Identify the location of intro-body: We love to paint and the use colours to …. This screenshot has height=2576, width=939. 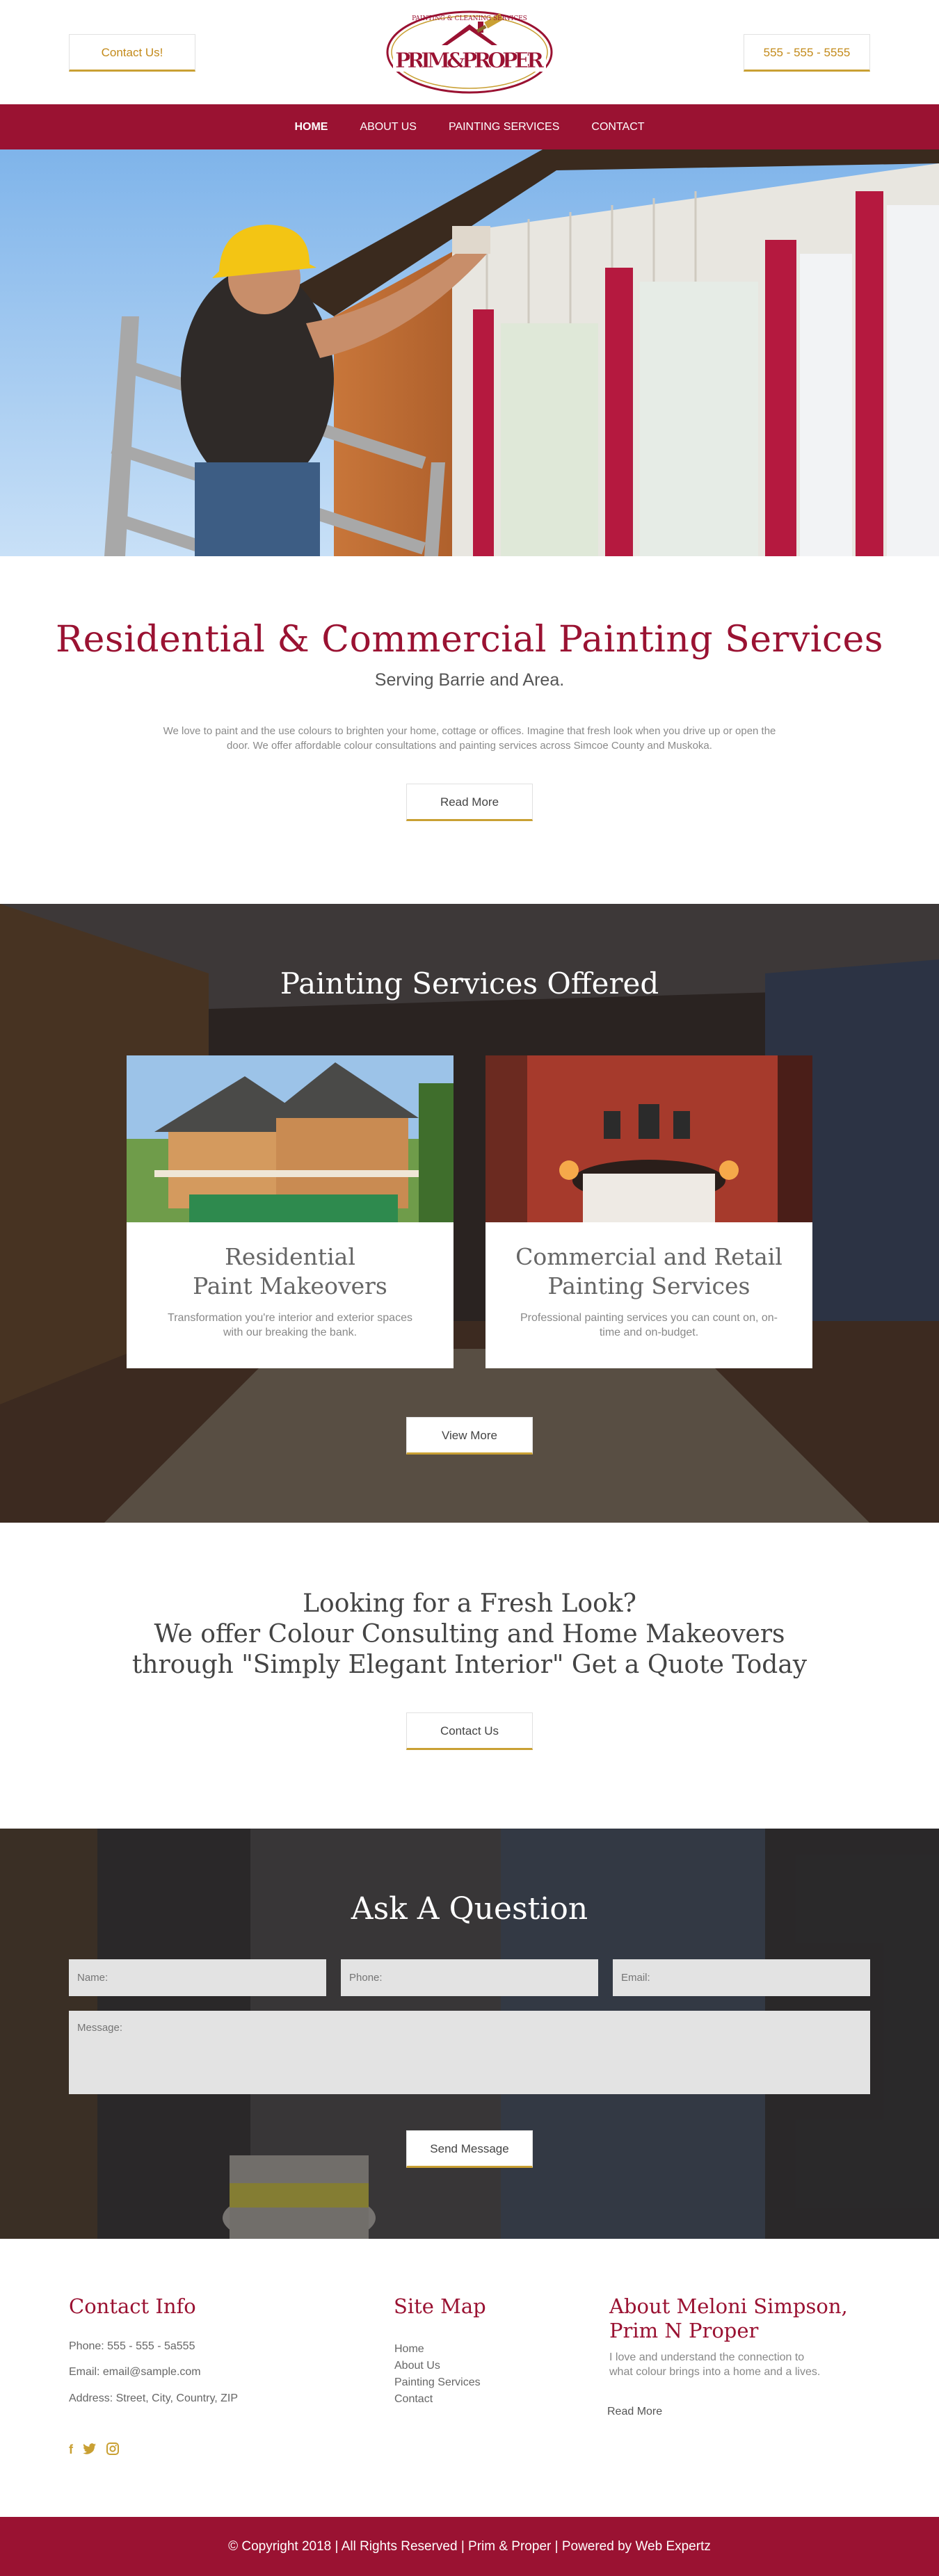
(469, 738).